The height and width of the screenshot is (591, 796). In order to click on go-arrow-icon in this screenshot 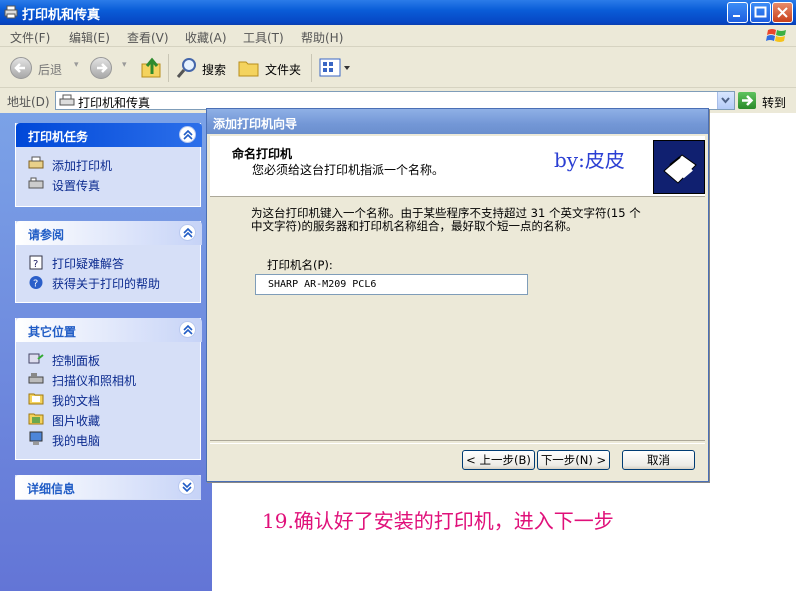, I will do `click(748, 100)`.